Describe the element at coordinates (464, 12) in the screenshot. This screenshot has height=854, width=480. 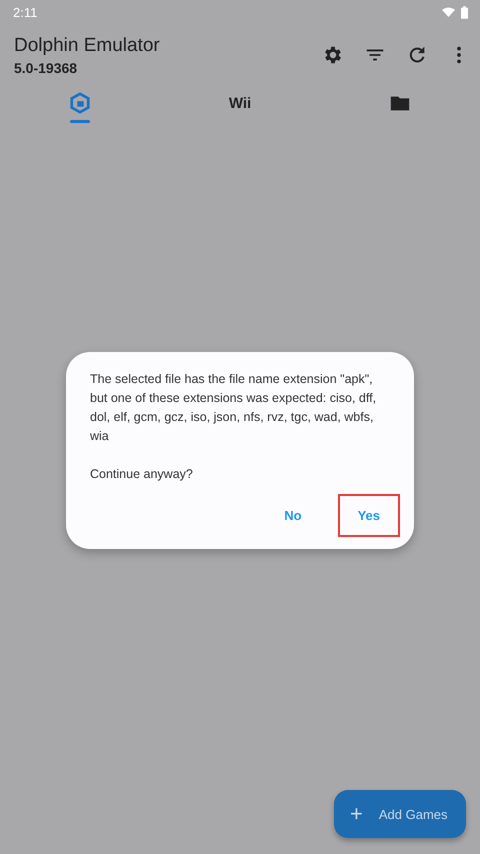
I see `battery-icon` at that location.